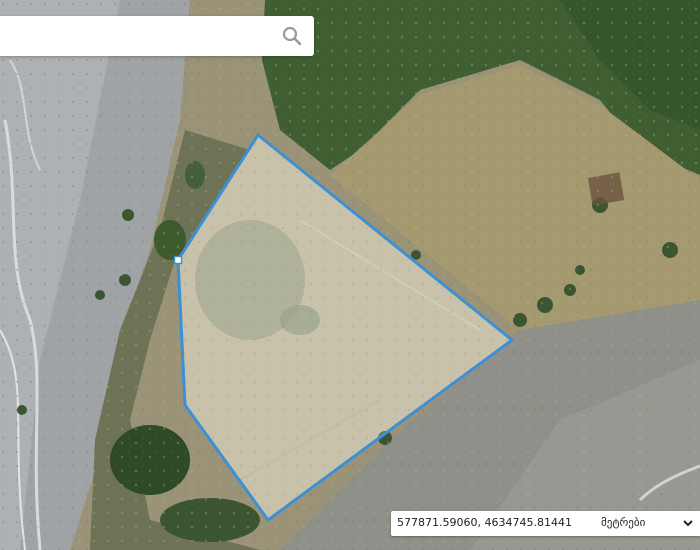 Image resolution: width=700 pixels, height=550 pixels. Describe the element at coordinates (650, 523) in the screenshot. I see `unit-dropdown: მეტრები` at that location.